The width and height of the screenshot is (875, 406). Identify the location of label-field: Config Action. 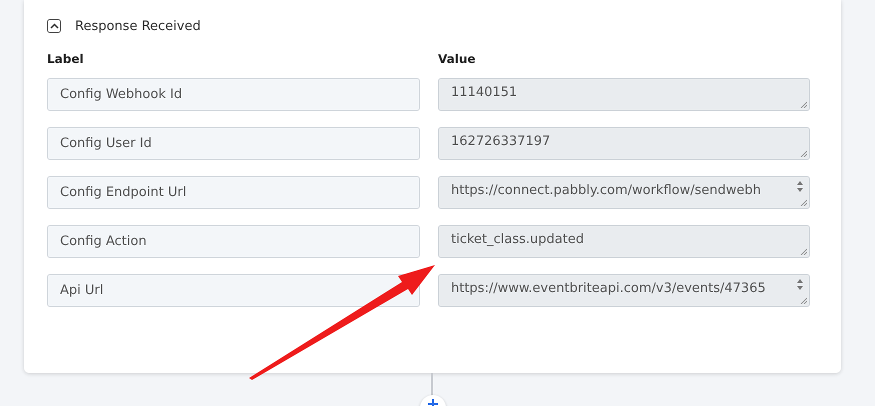
(233, 241).